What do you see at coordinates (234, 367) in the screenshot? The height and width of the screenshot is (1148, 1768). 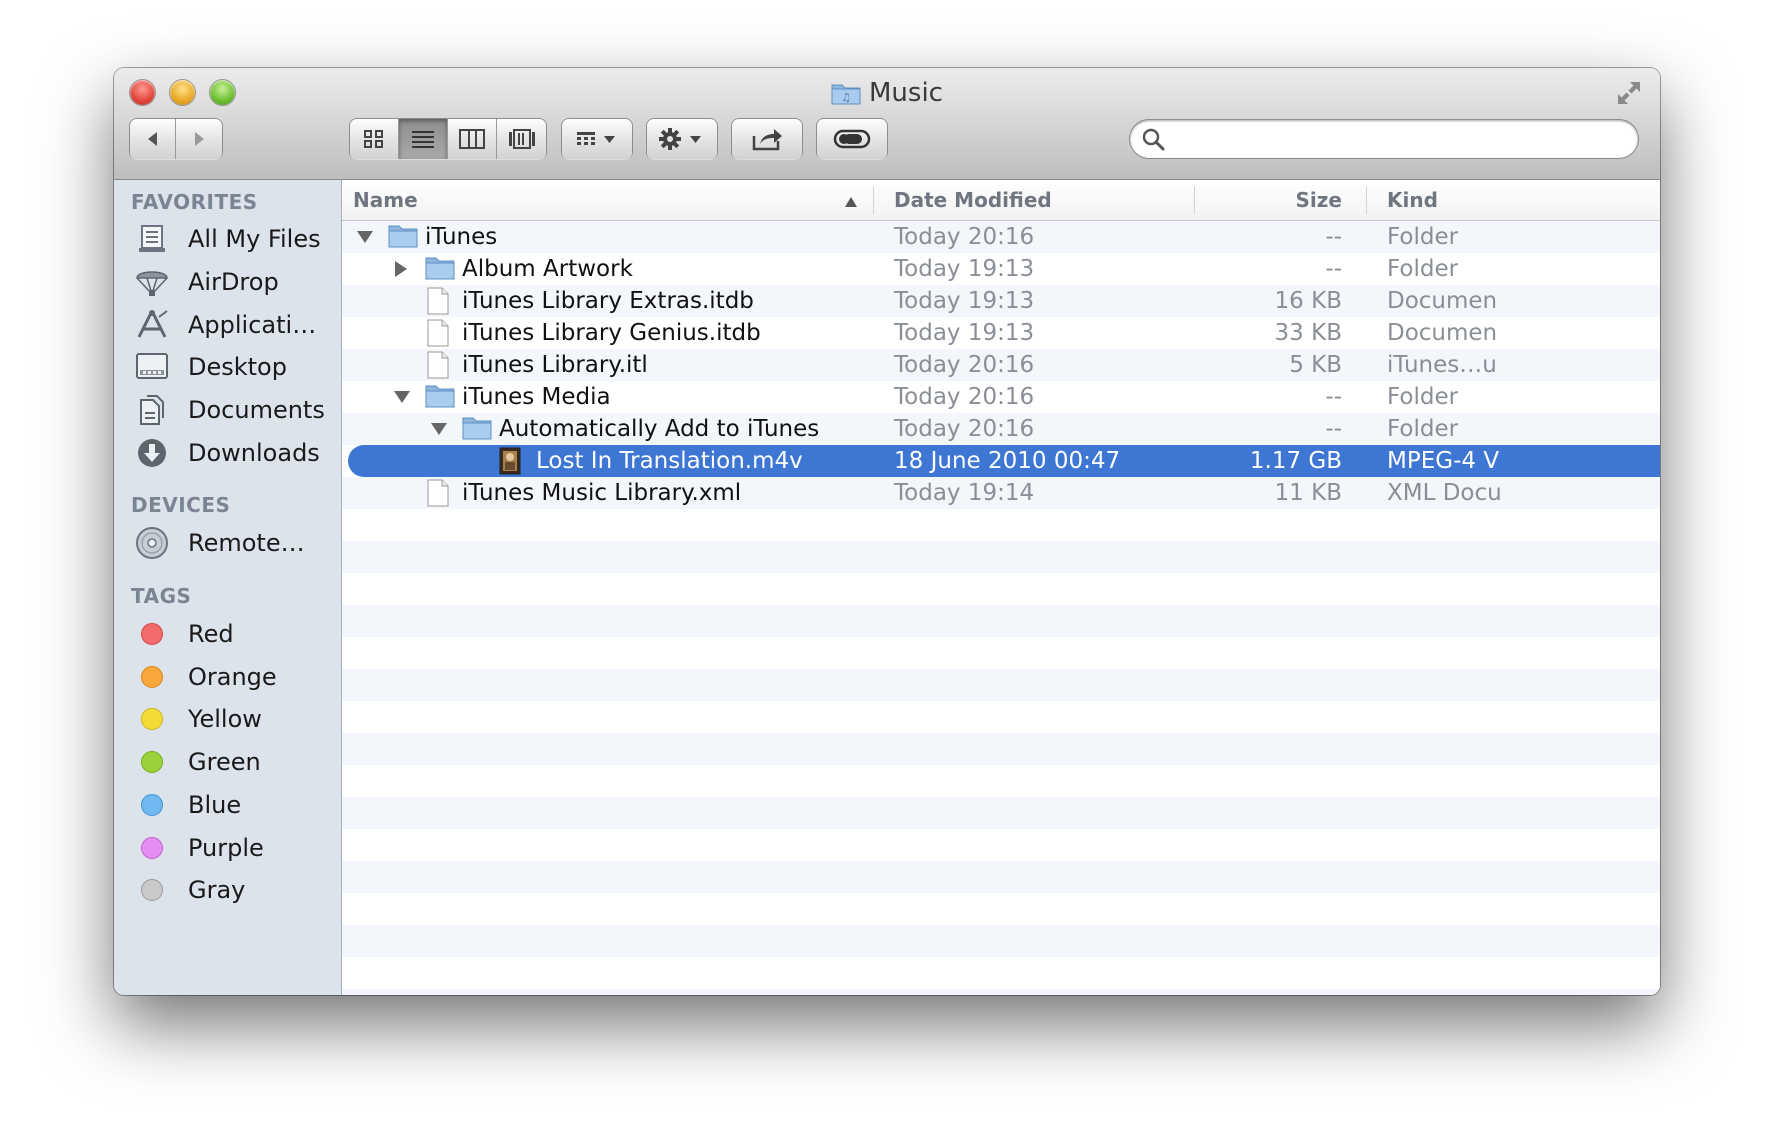 I see `sidebar-item-desktop: Desktop` at bounding box center [234, 367].